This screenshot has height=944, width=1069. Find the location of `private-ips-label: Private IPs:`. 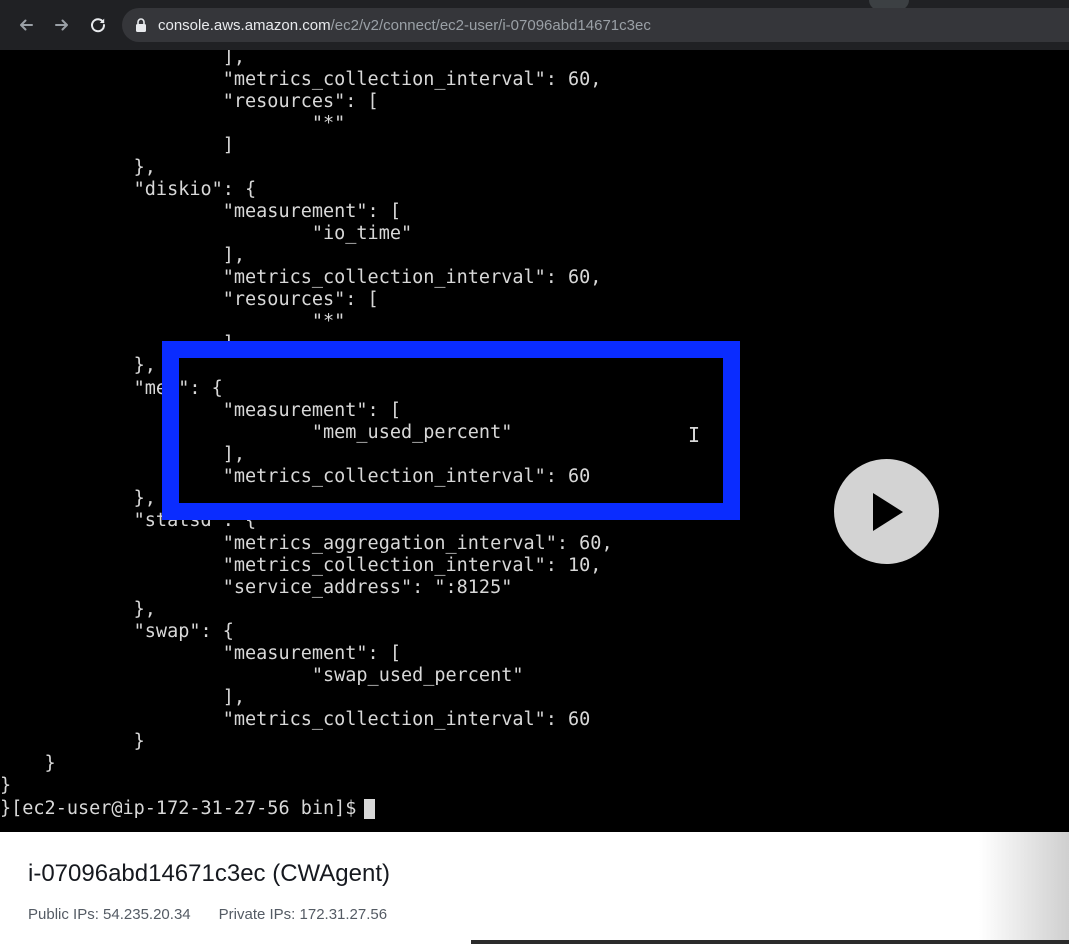

private-ips-label: Private IPs: is located at coordinates (257, 914).